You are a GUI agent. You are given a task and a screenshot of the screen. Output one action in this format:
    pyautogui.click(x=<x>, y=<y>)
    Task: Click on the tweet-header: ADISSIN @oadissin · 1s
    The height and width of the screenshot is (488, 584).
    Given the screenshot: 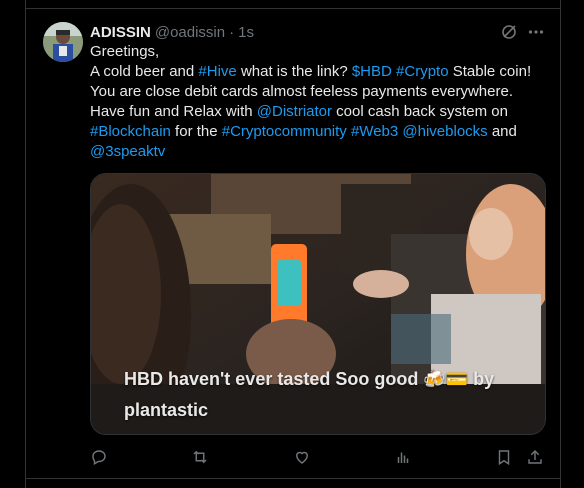 What is the action you would take?
    pyautogui.click(x=172, y=32)
    